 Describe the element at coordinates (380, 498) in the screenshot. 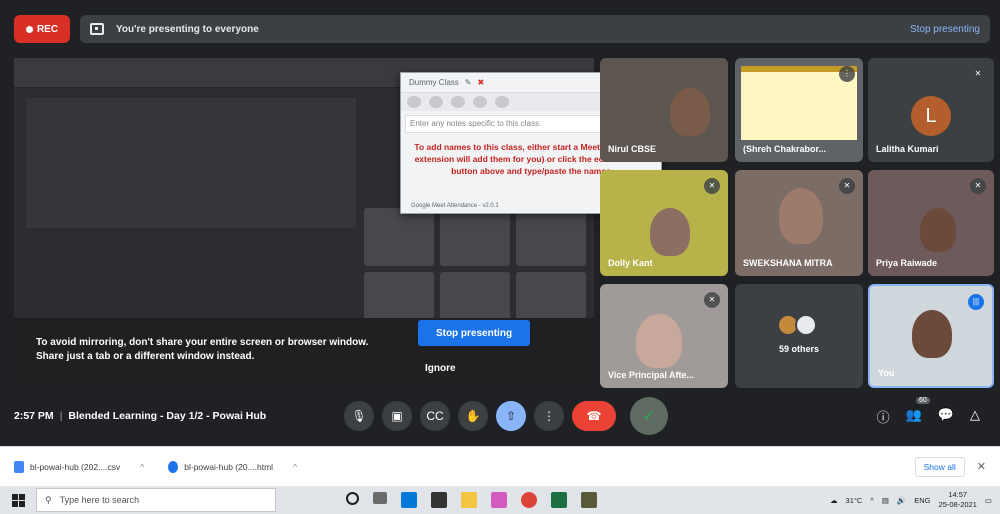

I see `task-view-icon` at that location.